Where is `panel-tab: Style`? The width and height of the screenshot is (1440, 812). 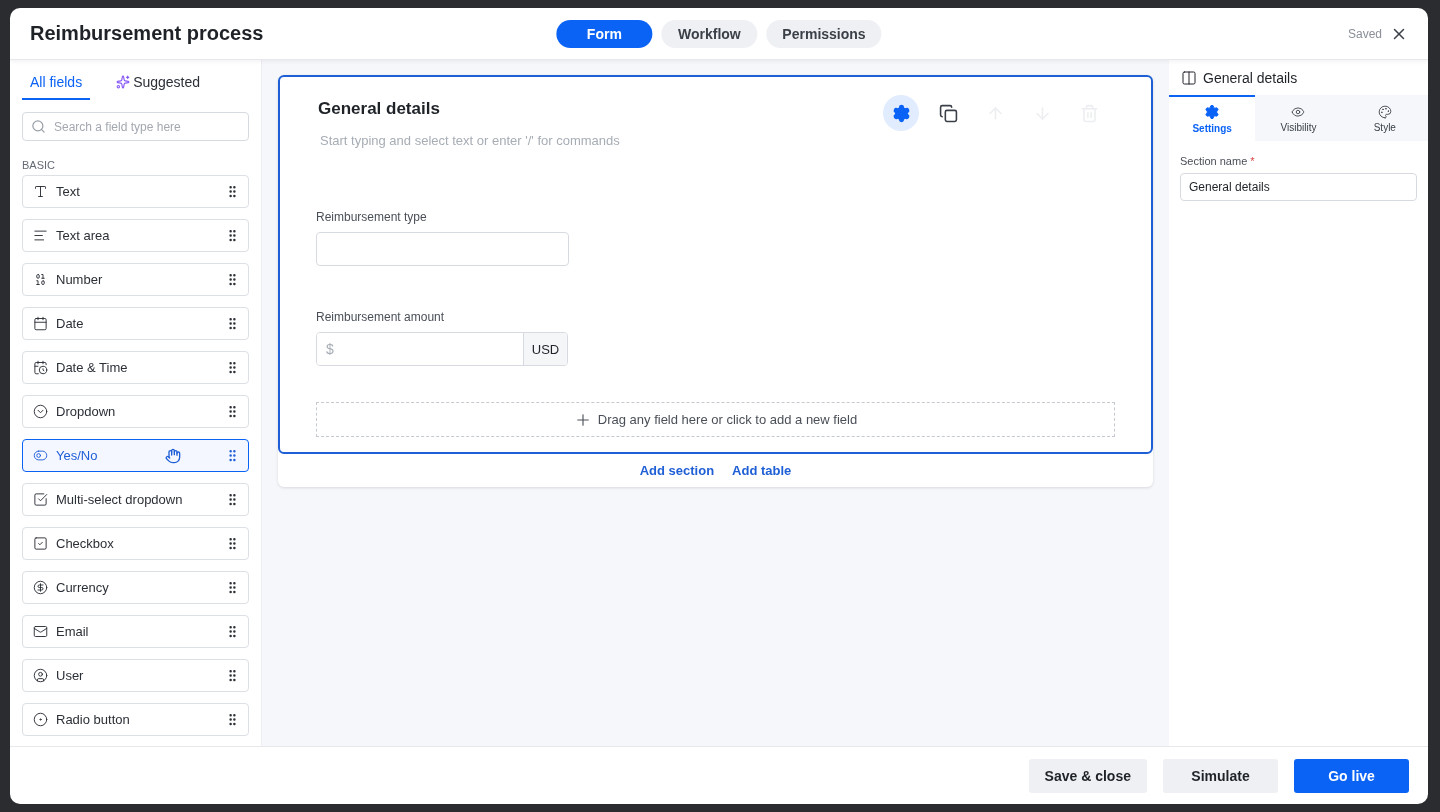
panel-tab: Style is located at coordinates (1384, 118).